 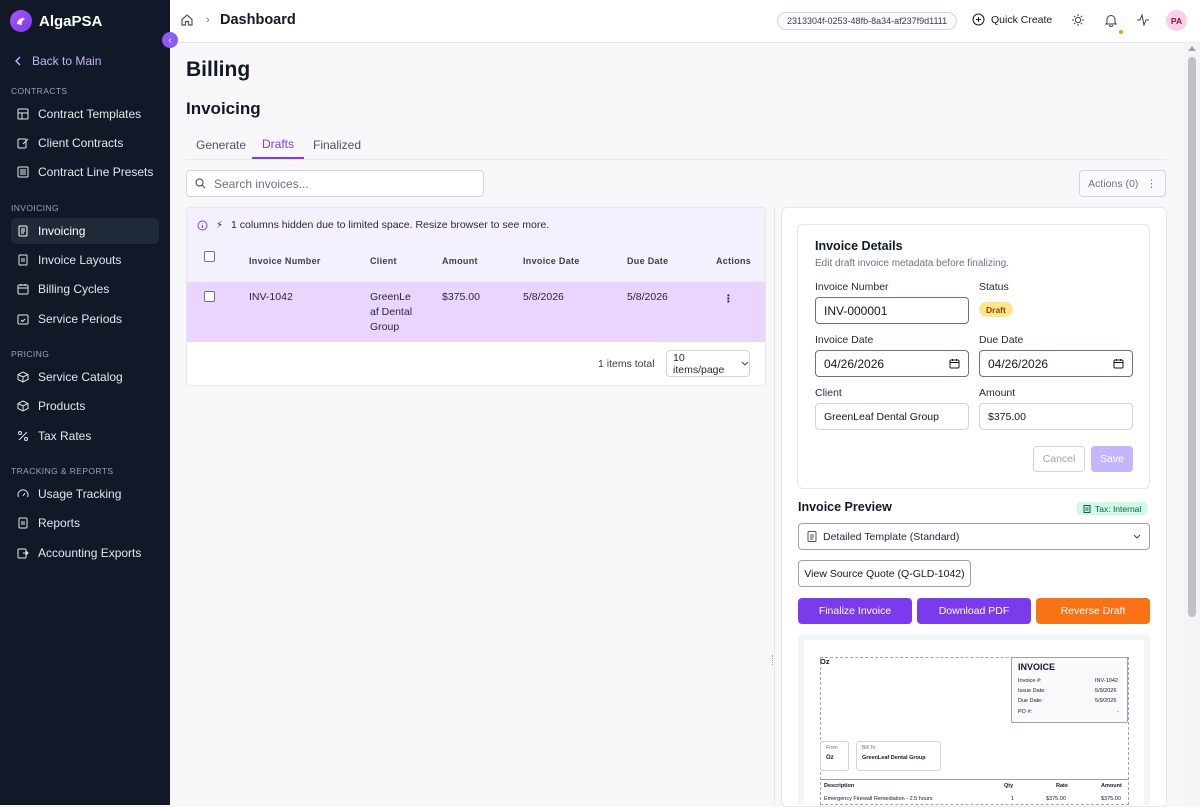 What do you see at coordinates (339, 183) in the screenshot?
I see `search-input` at bounding box center [339, 183].